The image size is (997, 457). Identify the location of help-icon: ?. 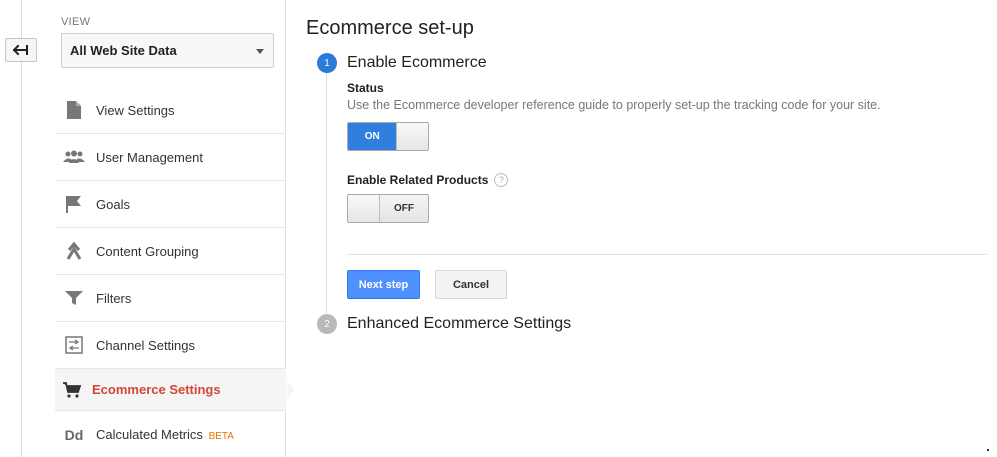
(501, 180).